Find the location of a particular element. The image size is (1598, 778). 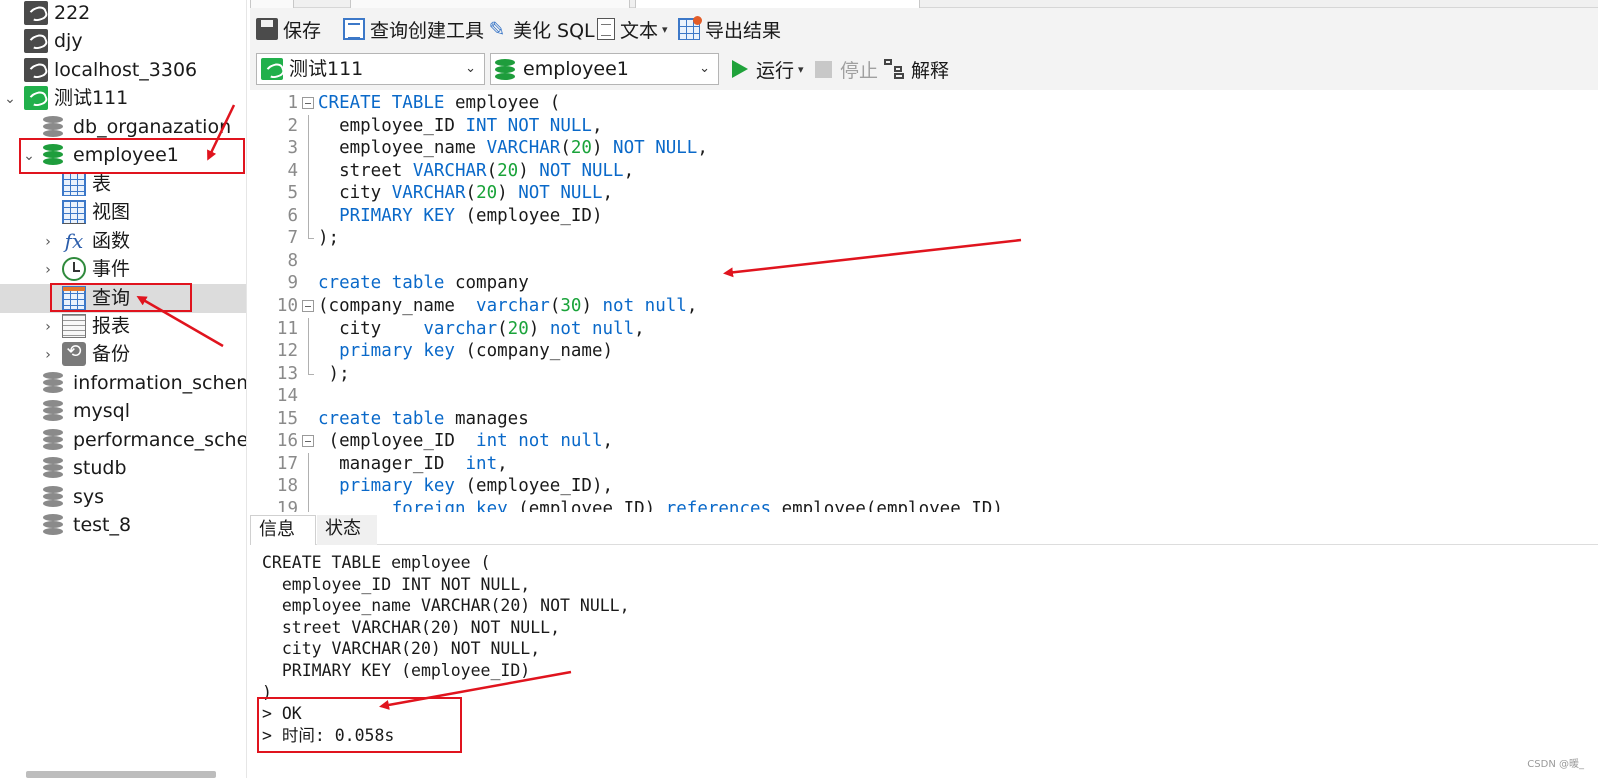

sidebar-horizontal-scrollbar is located at coordinates (121, 774).